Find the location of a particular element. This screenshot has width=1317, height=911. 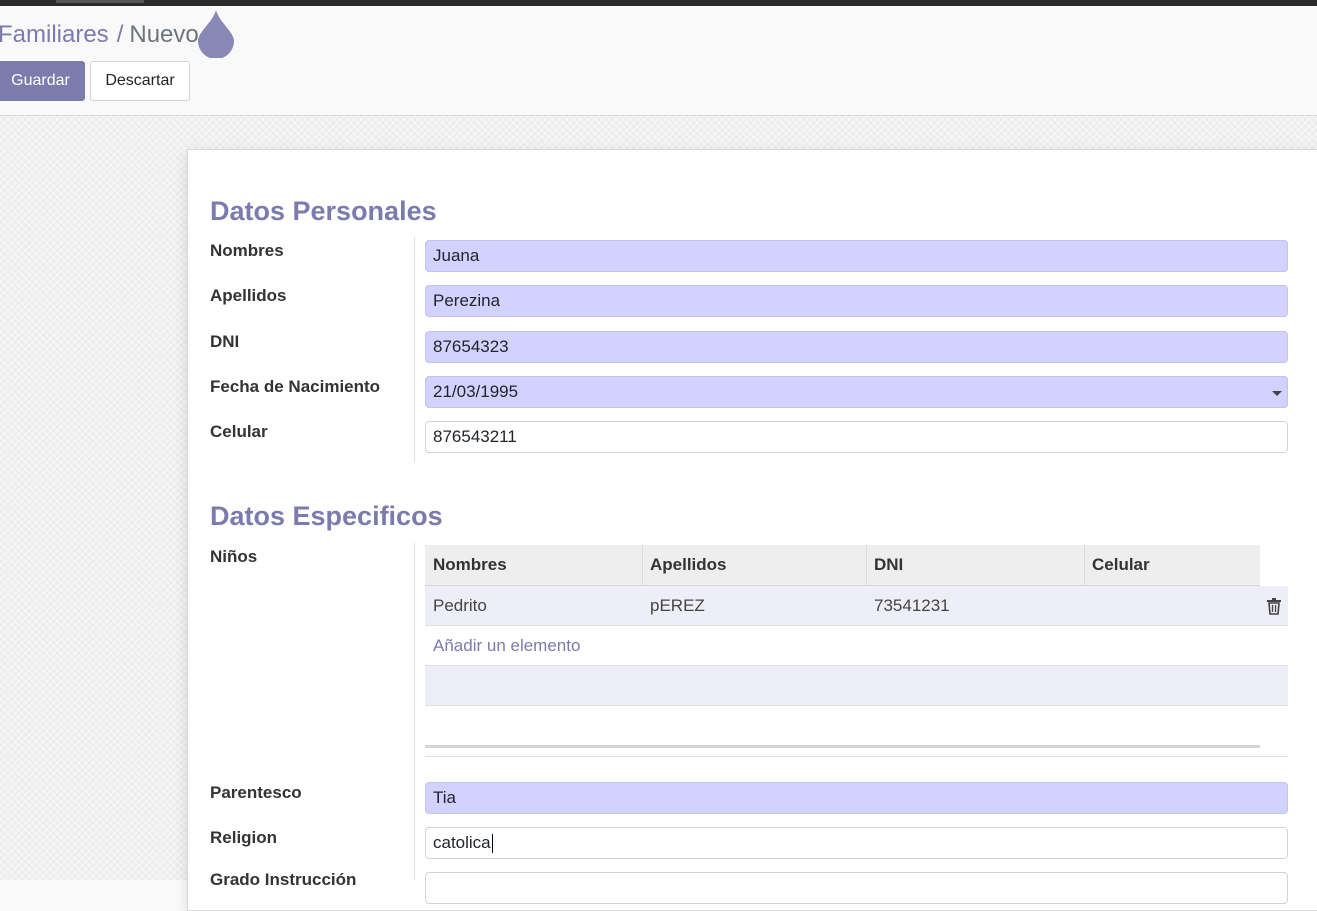

label-fecha-nacimiento: Fecha de Nacimiento is located at coordinates (295, 386).